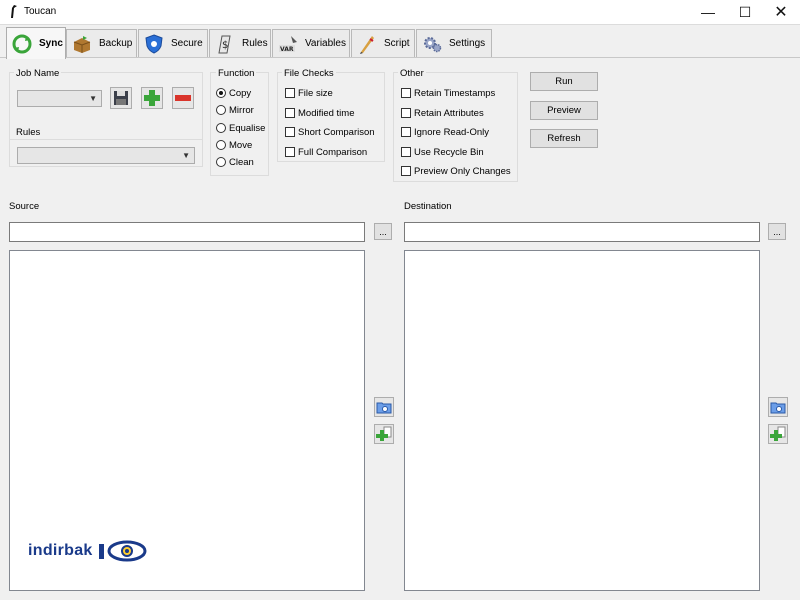 This screenshot has height=600, width=800. I want to click on check-use-recycle-bin: Use Recycle Bin, so click(442, 152).